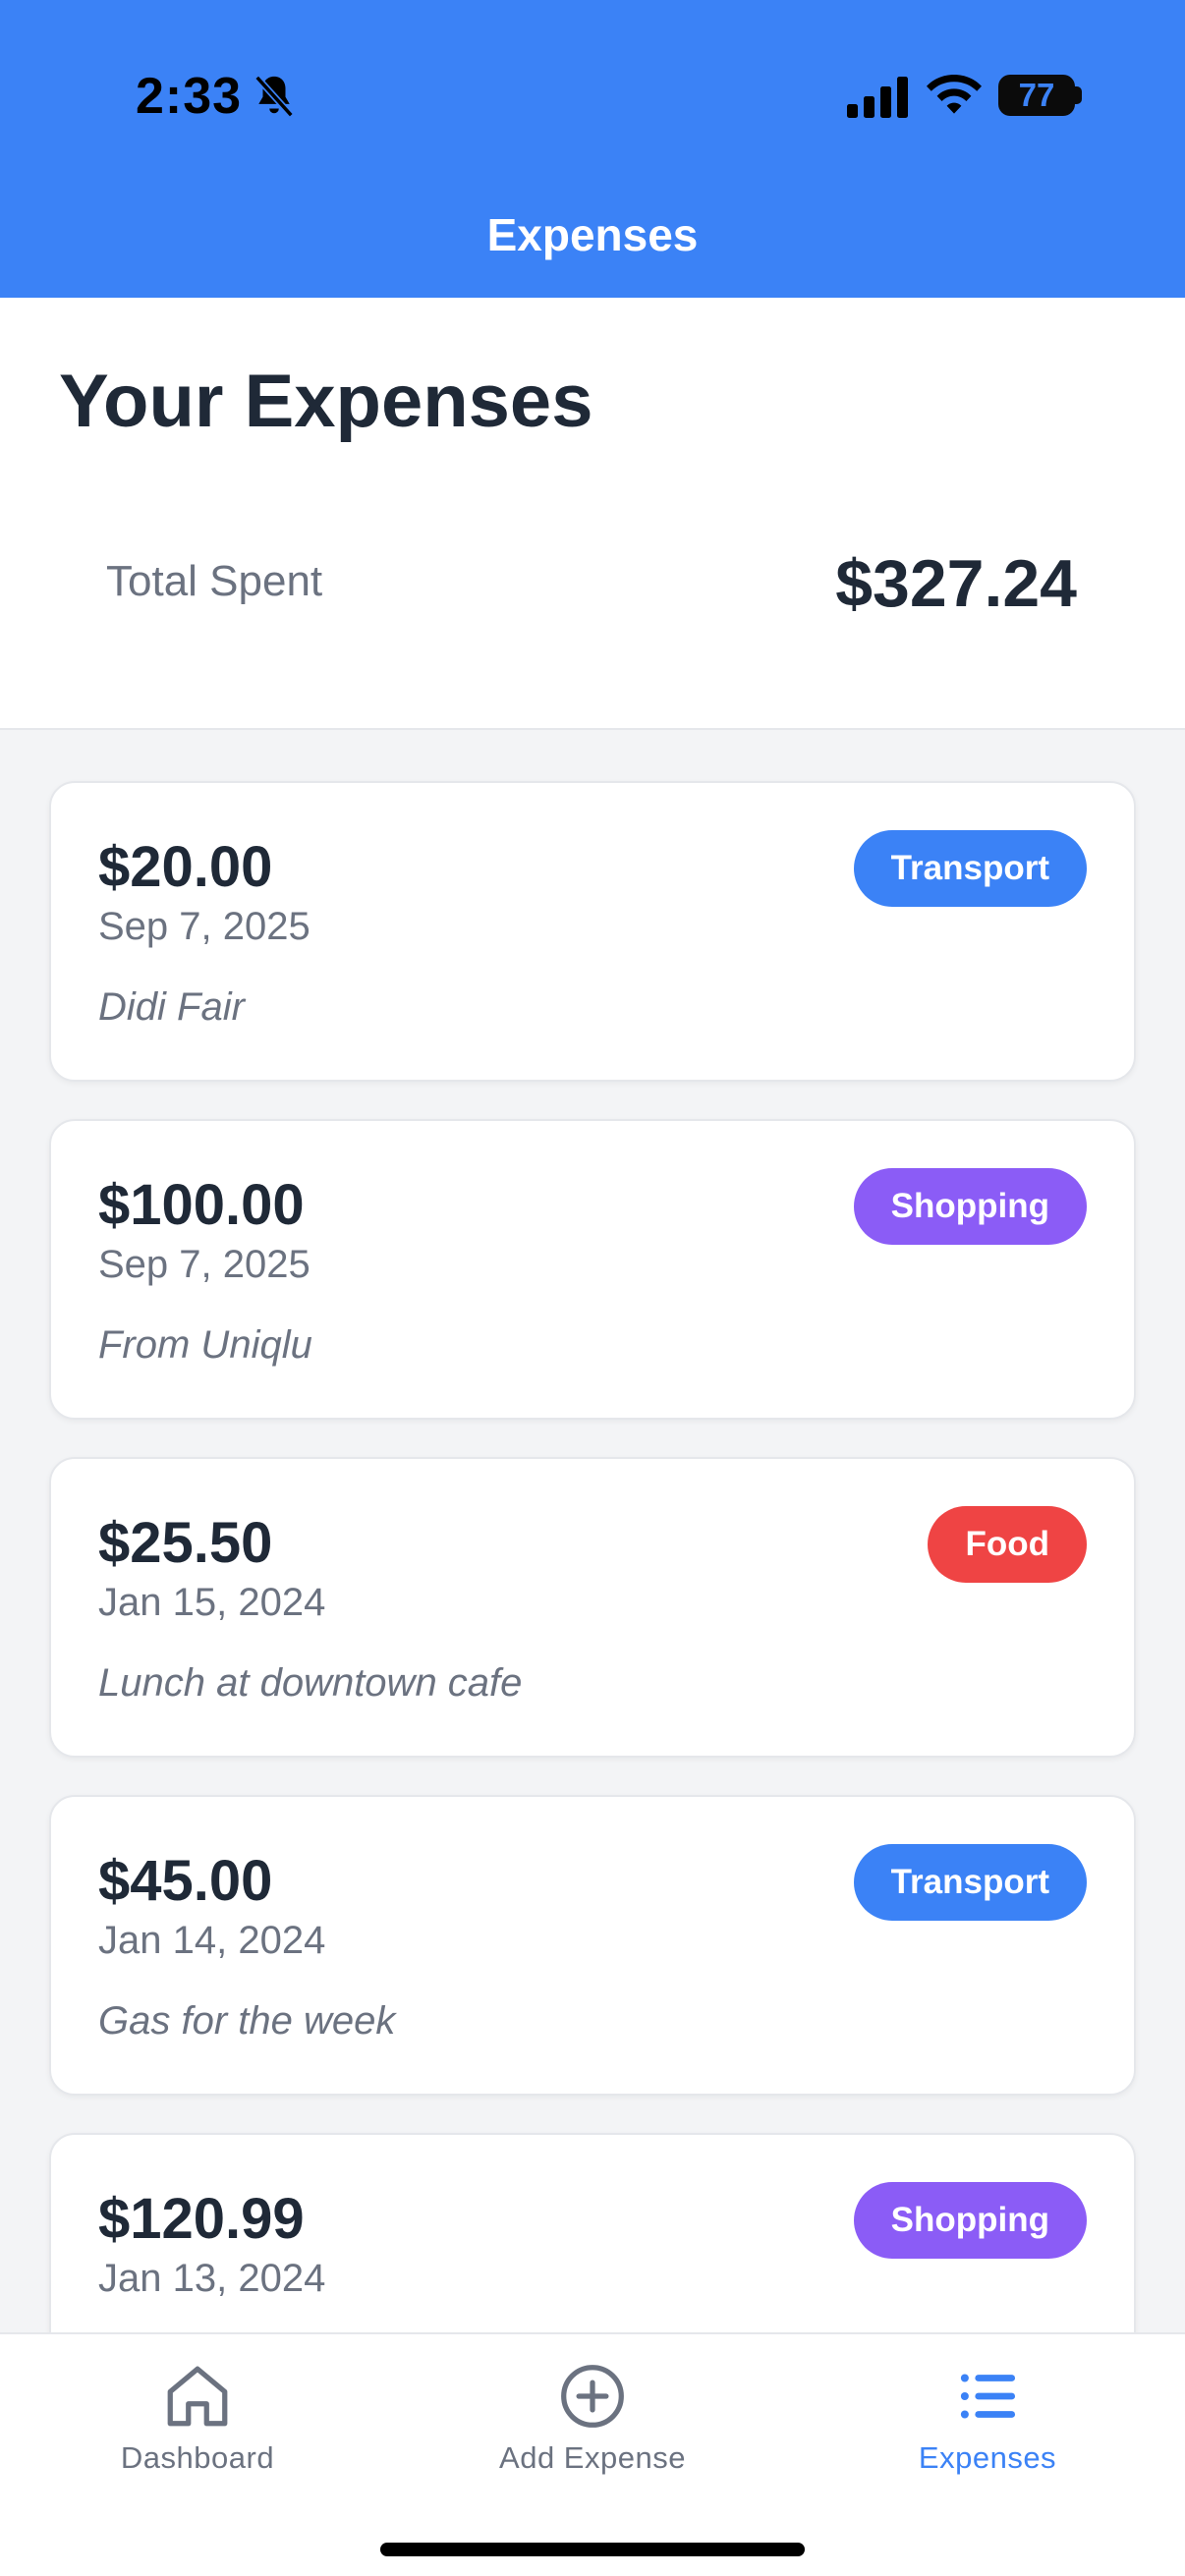  What do you see at coordinates (205, 1345) in the screenshot?
I see `expense-note: From Uniqlu` at bounding box center [205, 1345].